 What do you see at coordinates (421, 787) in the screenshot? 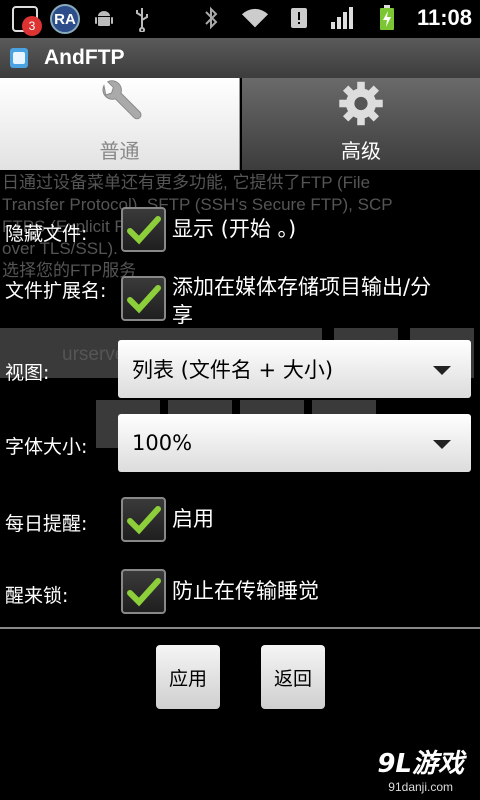
I see `watermark-url: 91danji.com` at bounding box center [421, 787].